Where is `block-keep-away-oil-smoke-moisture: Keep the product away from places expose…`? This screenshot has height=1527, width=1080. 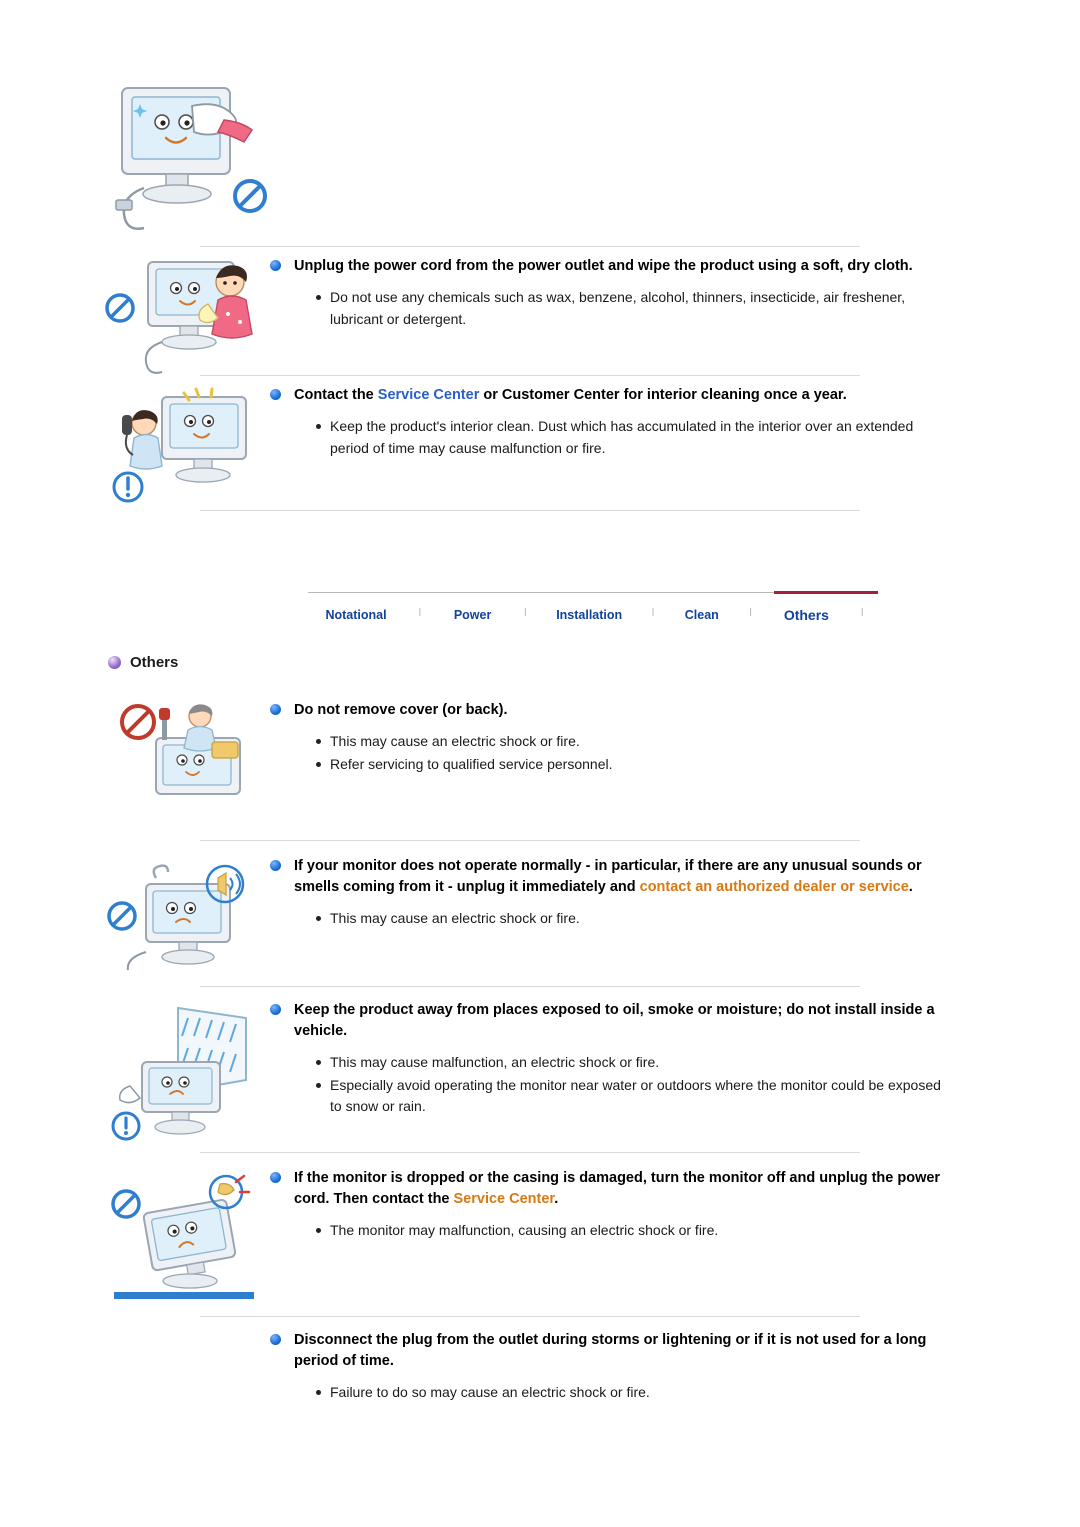 block-keep-away-oil-smoke-moisture: Keep the product away from places expose… is located at coordinates (540, 1072).